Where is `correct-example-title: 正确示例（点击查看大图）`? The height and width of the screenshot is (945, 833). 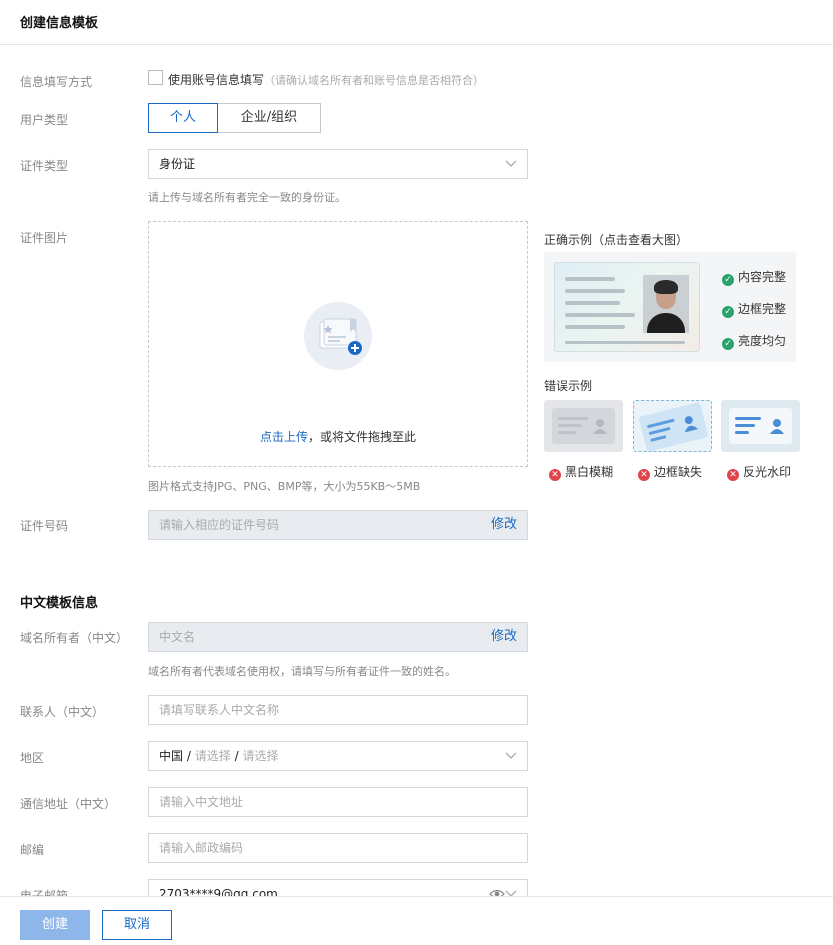 correct-example-title: 正确示例（点击查看大图） is located at coordinates (616, 239).